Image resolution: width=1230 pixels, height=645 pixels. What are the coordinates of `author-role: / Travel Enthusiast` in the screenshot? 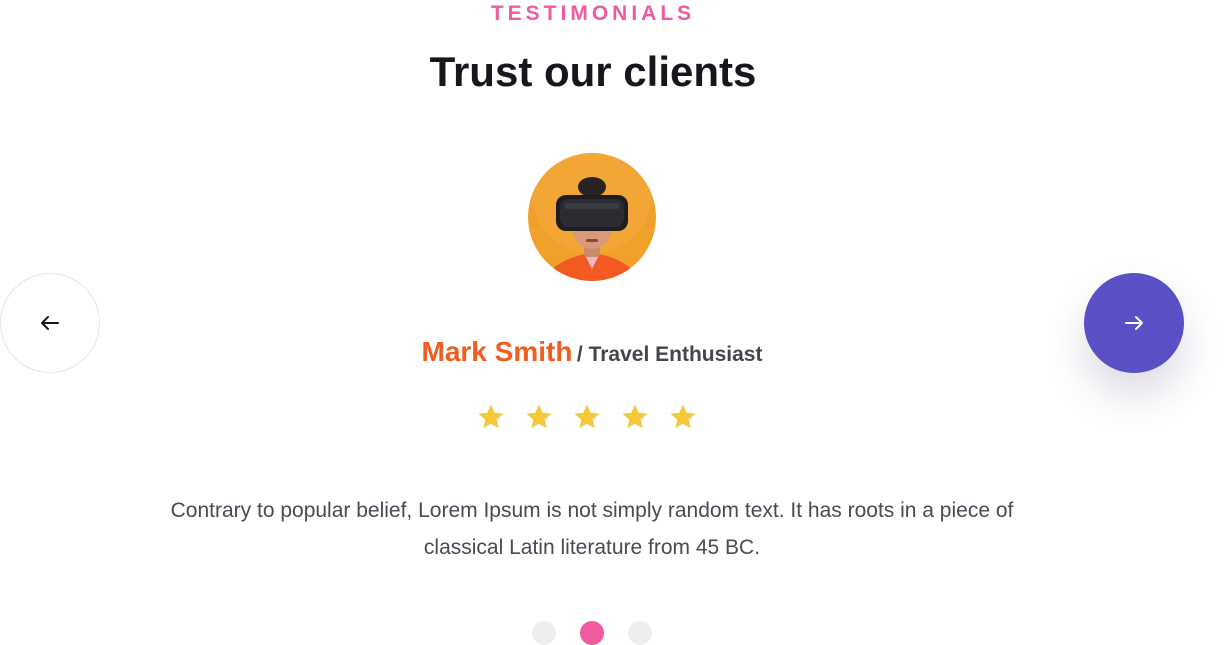 It's located at (669, 354).